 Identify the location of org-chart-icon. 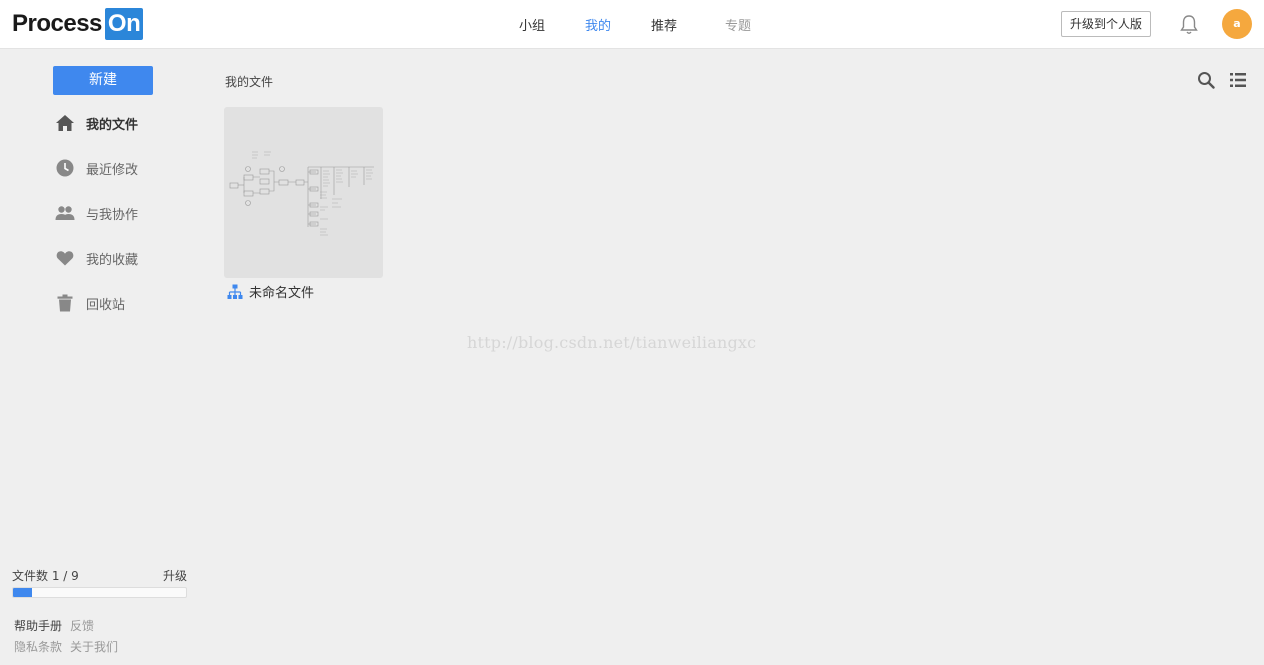
(235, 291).